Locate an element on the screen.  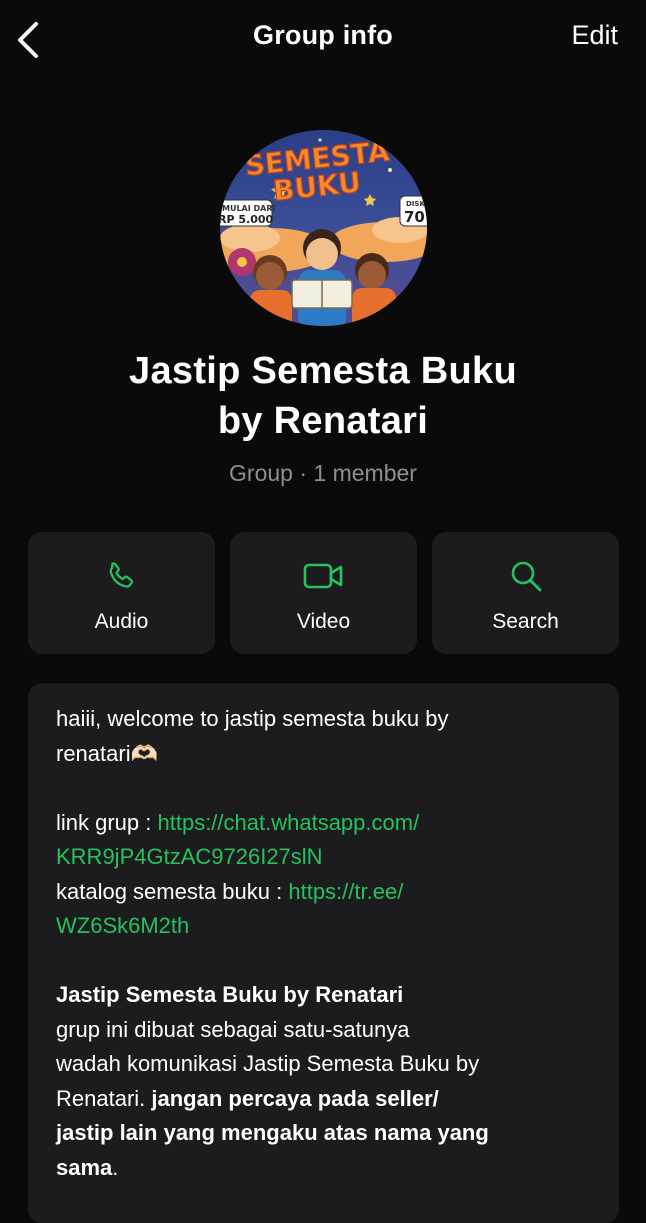
avatar-badge-left-top: MULAI DARI is located at coordinates (249, 208).